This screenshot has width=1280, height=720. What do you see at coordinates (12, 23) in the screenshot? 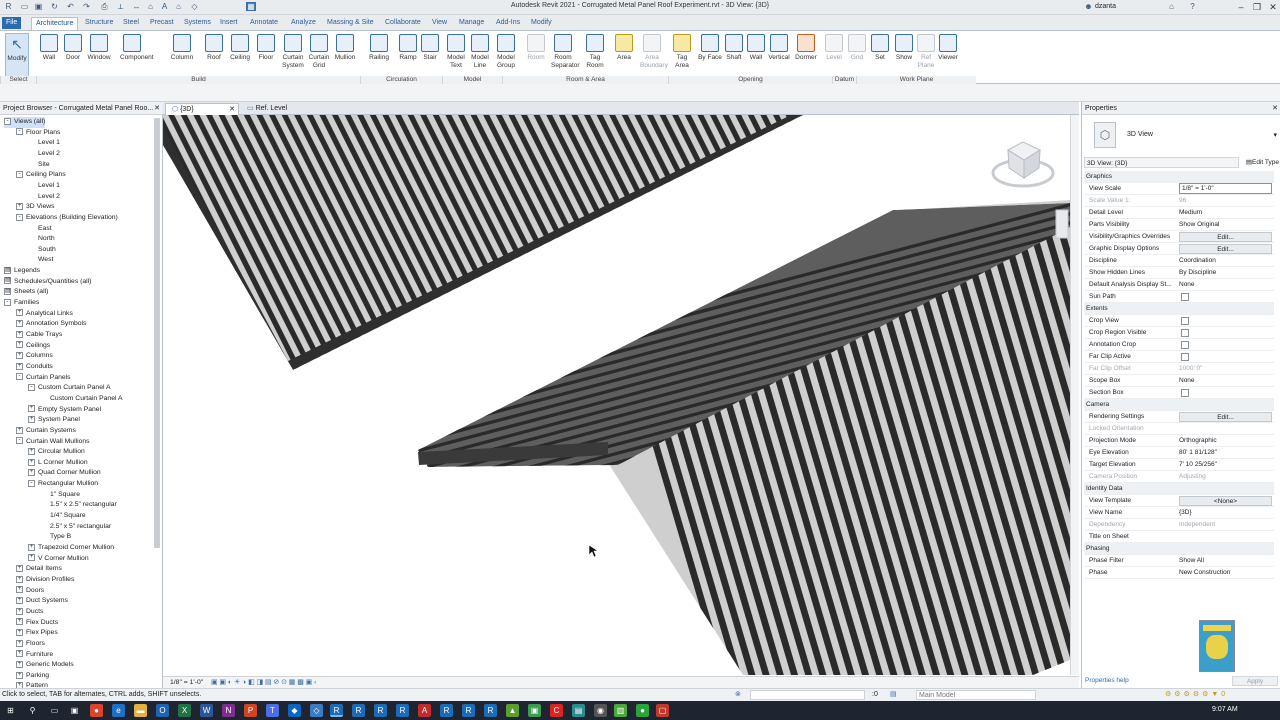
I see `tab-file: File` at bounding box center [12, 23].